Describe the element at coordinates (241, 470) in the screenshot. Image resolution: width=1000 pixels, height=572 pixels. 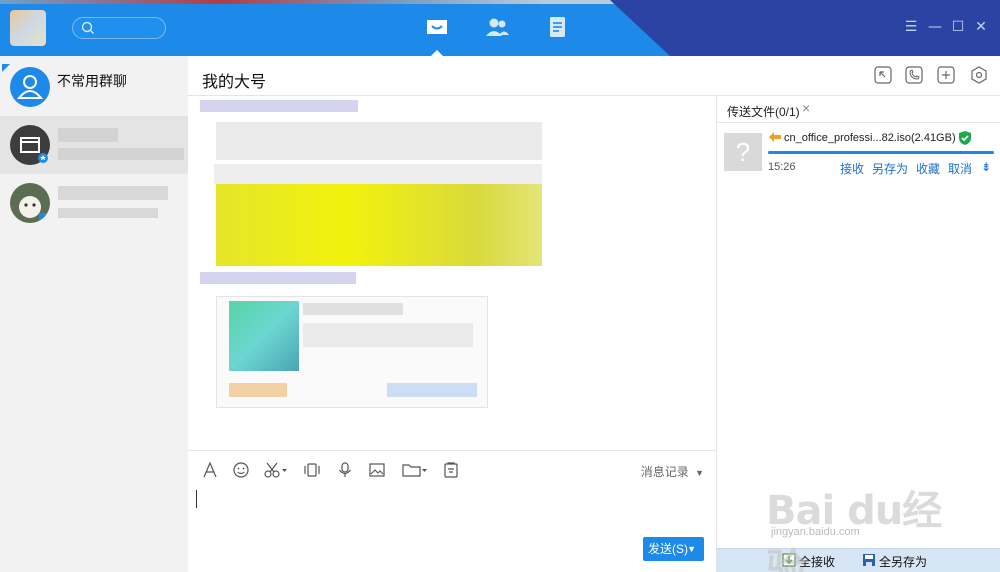
I see `emoji-icon` at that location.